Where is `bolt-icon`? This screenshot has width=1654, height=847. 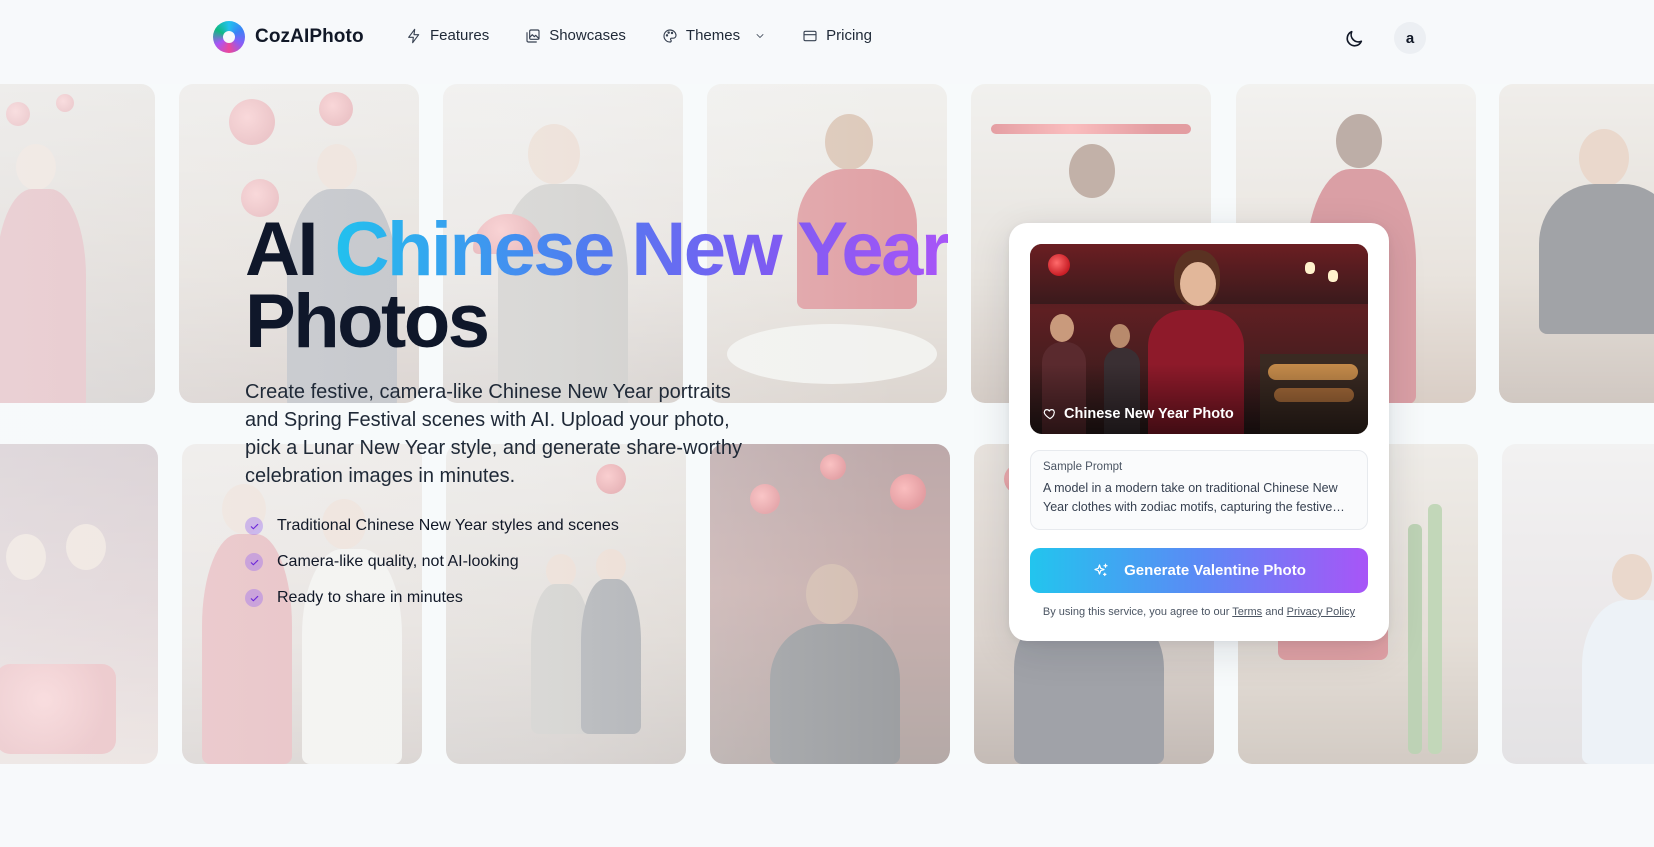 bolt-icon is located at coordinates (414, 35).